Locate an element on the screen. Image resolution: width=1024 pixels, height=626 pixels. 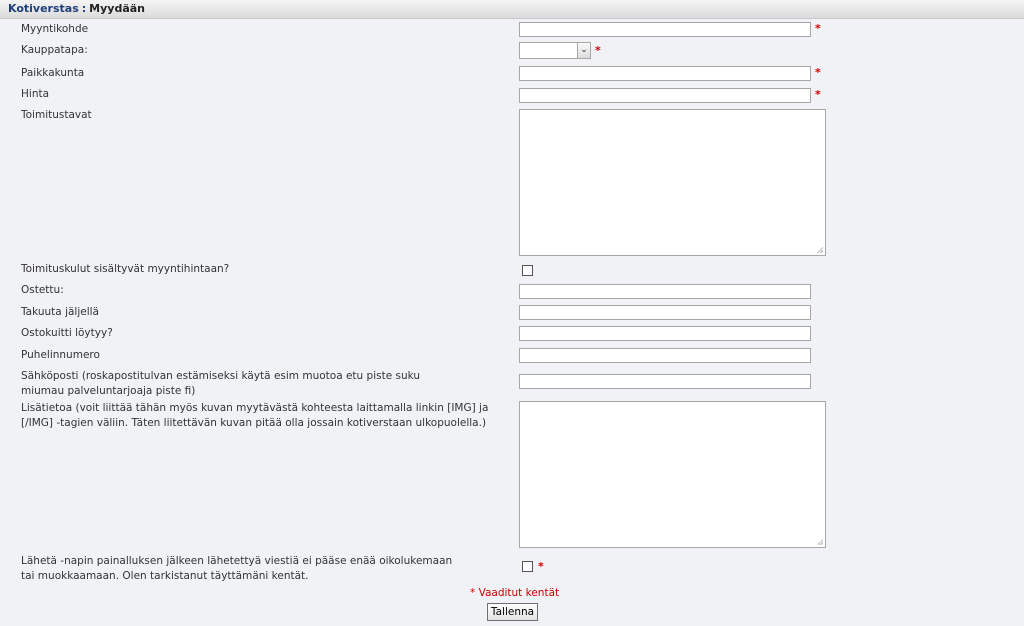
required-fields-note: * Vaaditut kentät is located at coordinates (515, 593).